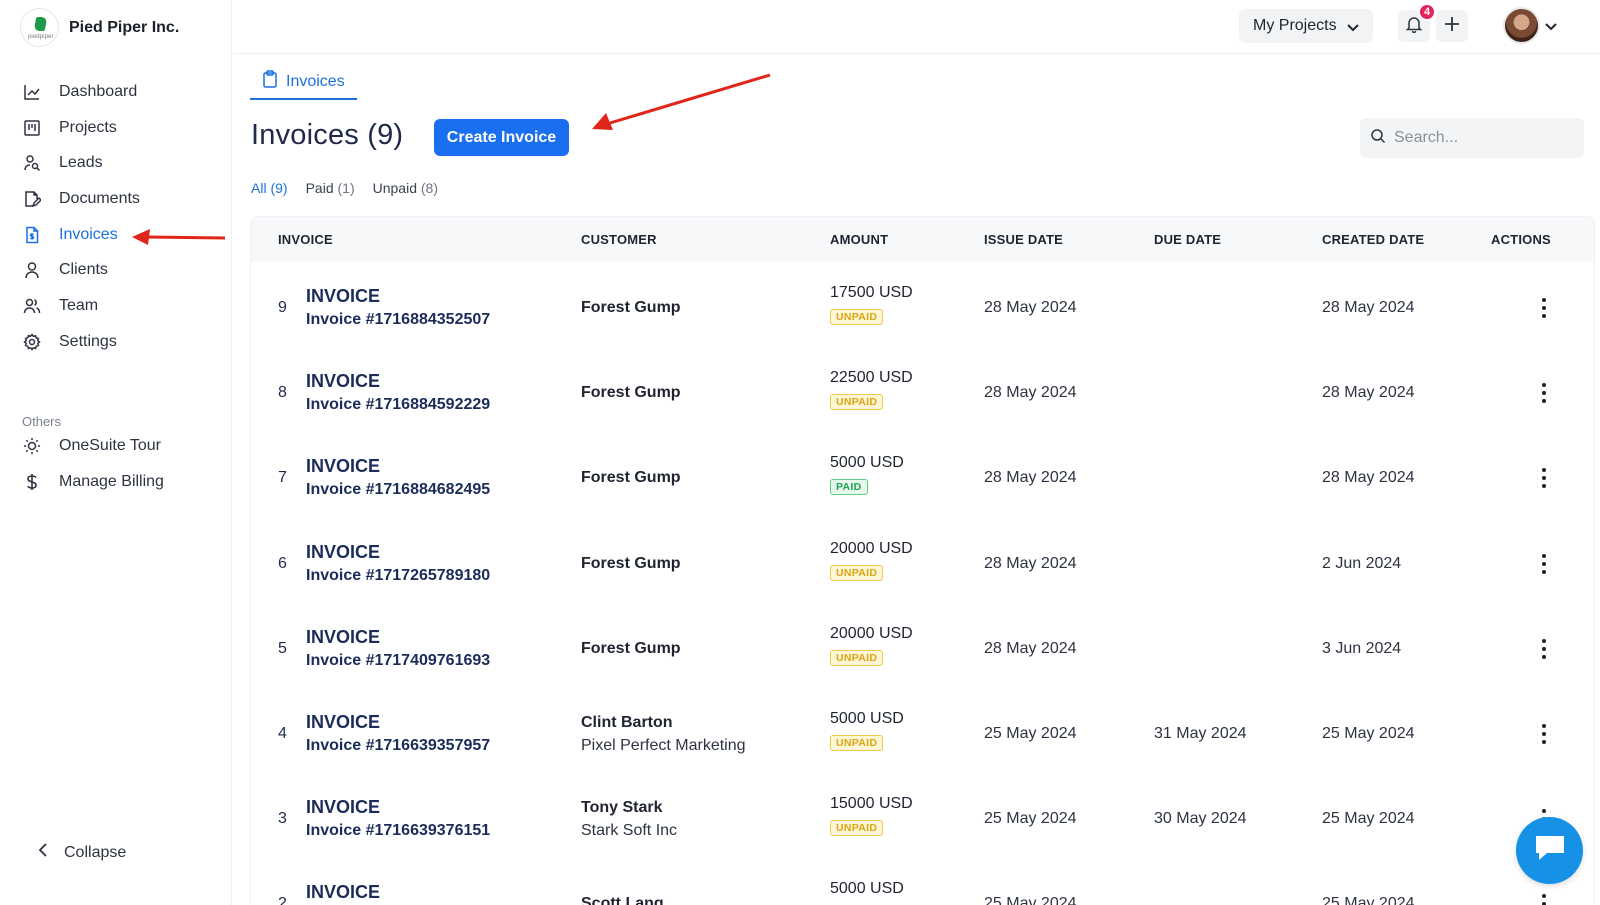 This screenshot has height=905, width=1600. I want to click on customer-name: Tony Stark, so click(622, 808).